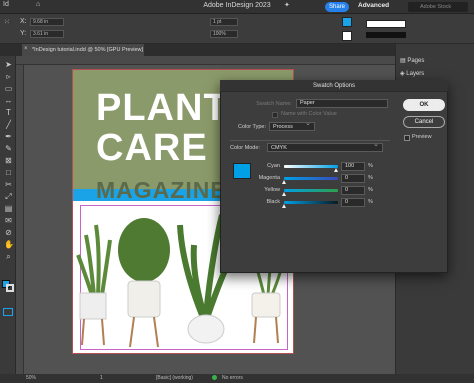  Describe the element at coordinates (47, 34) in the screenshot. I see `y-position-input: 3.61 in` at that location.